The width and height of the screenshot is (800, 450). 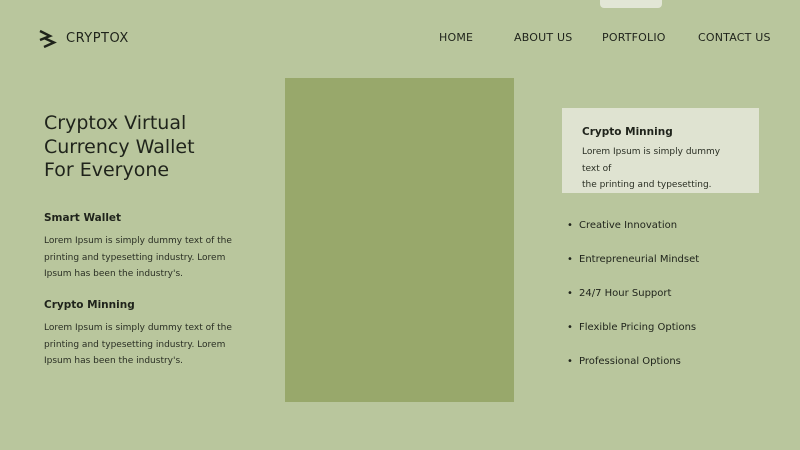 I want to click on feature-title-smart-wallet: Smart Wallet, so click(x=83, y=218).